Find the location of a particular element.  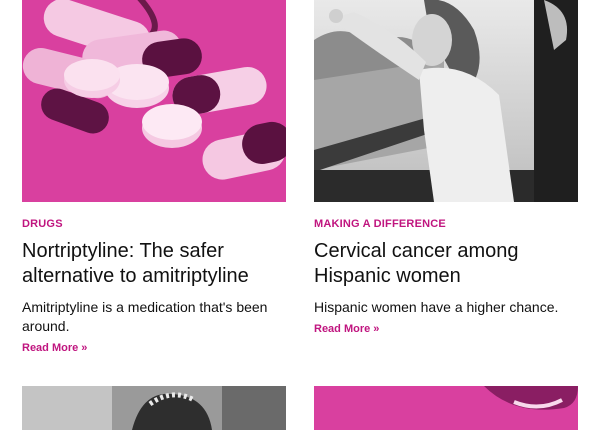

article-title: Cervical cancer among Hispanic women is located at coordinates (446, 264).